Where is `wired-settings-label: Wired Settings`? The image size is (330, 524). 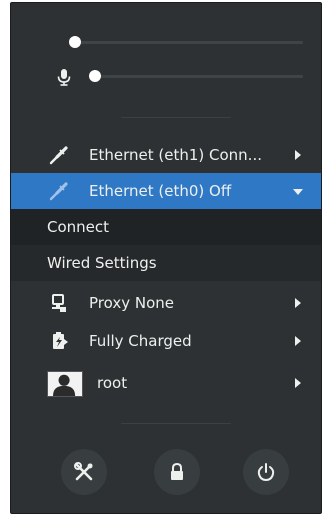 wired-settings-label: Wired Settings is located at coordinates (102, 263).